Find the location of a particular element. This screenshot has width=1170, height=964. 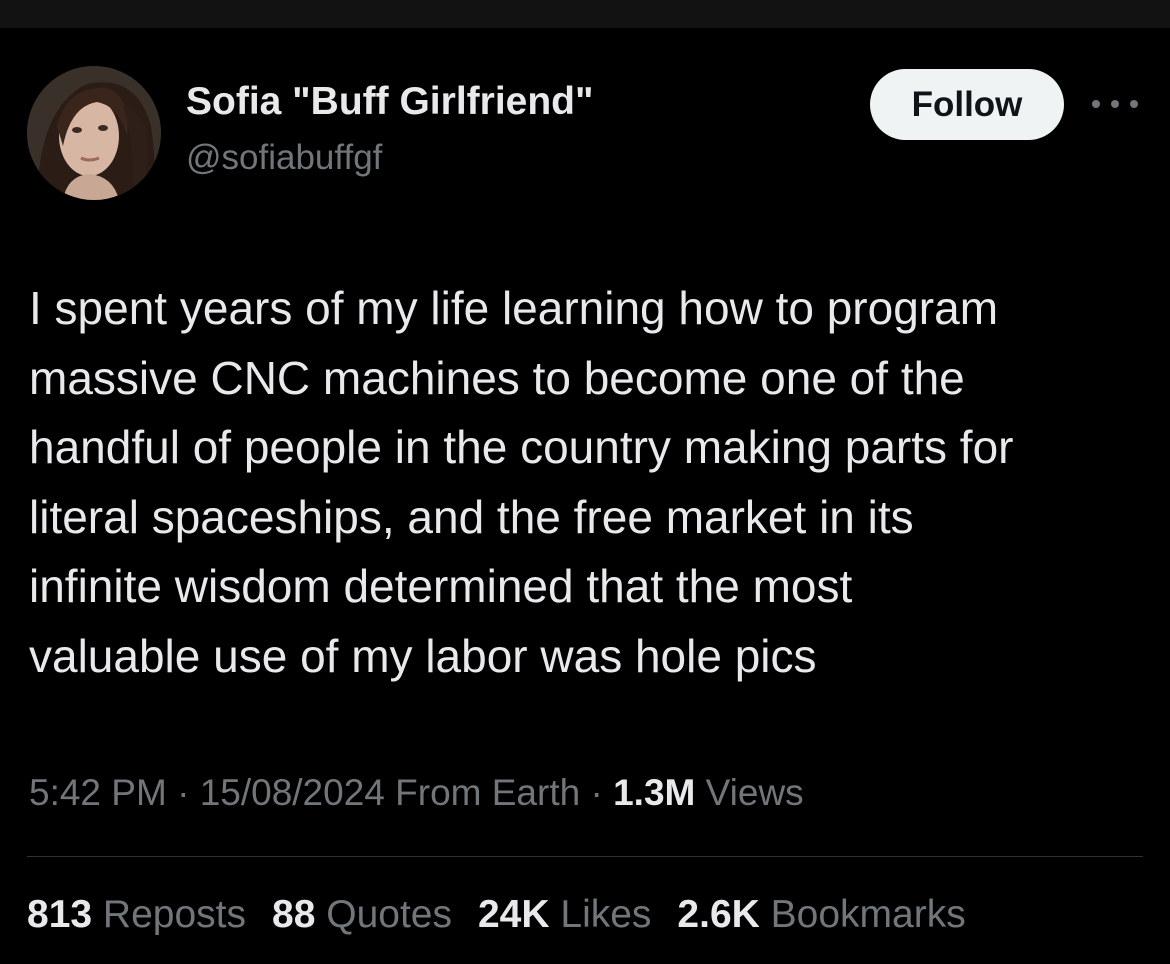

tweet-source: From Earth is located at coordinates (488, 792).